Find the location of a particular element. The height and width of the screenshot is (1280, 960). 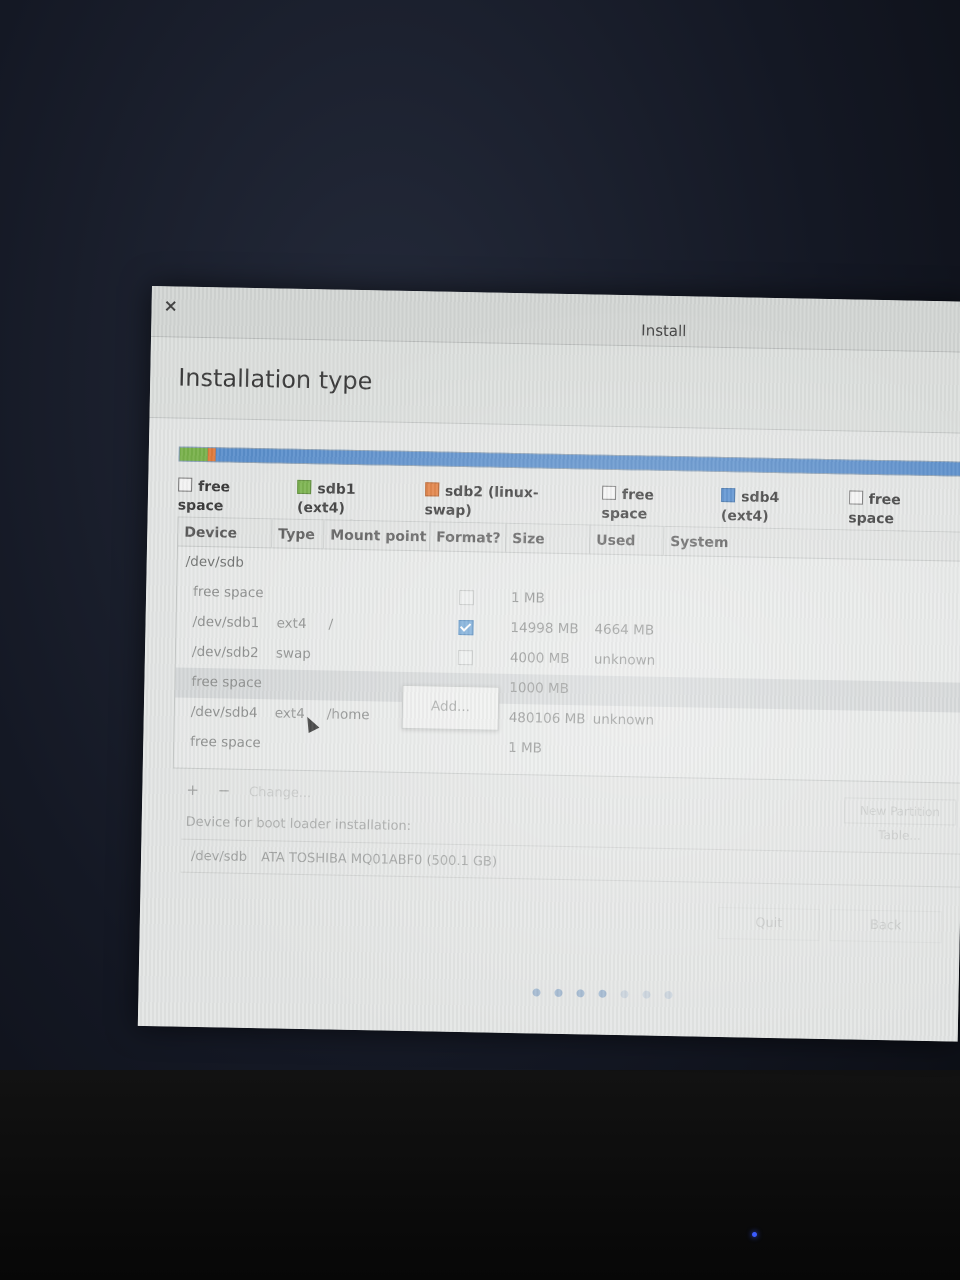

column-header-type: Type is located at coordinates (298, 534).